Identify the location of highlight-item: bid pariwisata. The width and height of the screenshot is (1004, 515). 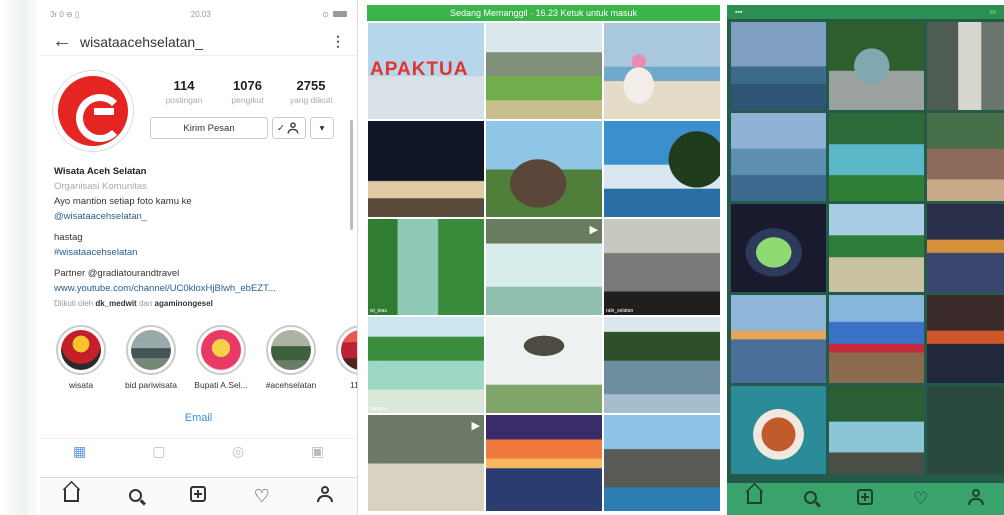
(151, 357).